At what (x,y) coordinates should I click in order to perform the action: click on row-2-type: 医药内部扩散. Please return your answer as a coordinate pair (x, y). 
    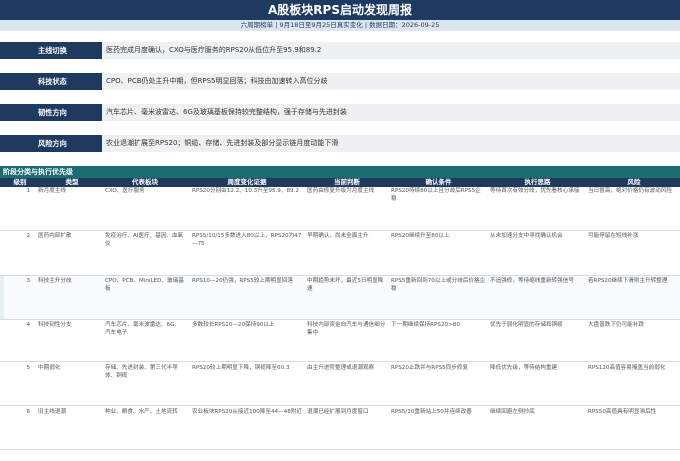
    Looking at the image, I should click on (55, 236).